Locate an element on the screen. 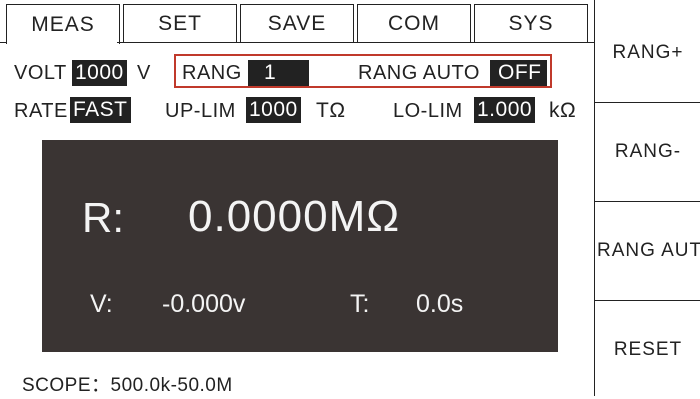 This screenshot has height=399, width=700. reset-label: RESET is located at coordinates (648, 349).